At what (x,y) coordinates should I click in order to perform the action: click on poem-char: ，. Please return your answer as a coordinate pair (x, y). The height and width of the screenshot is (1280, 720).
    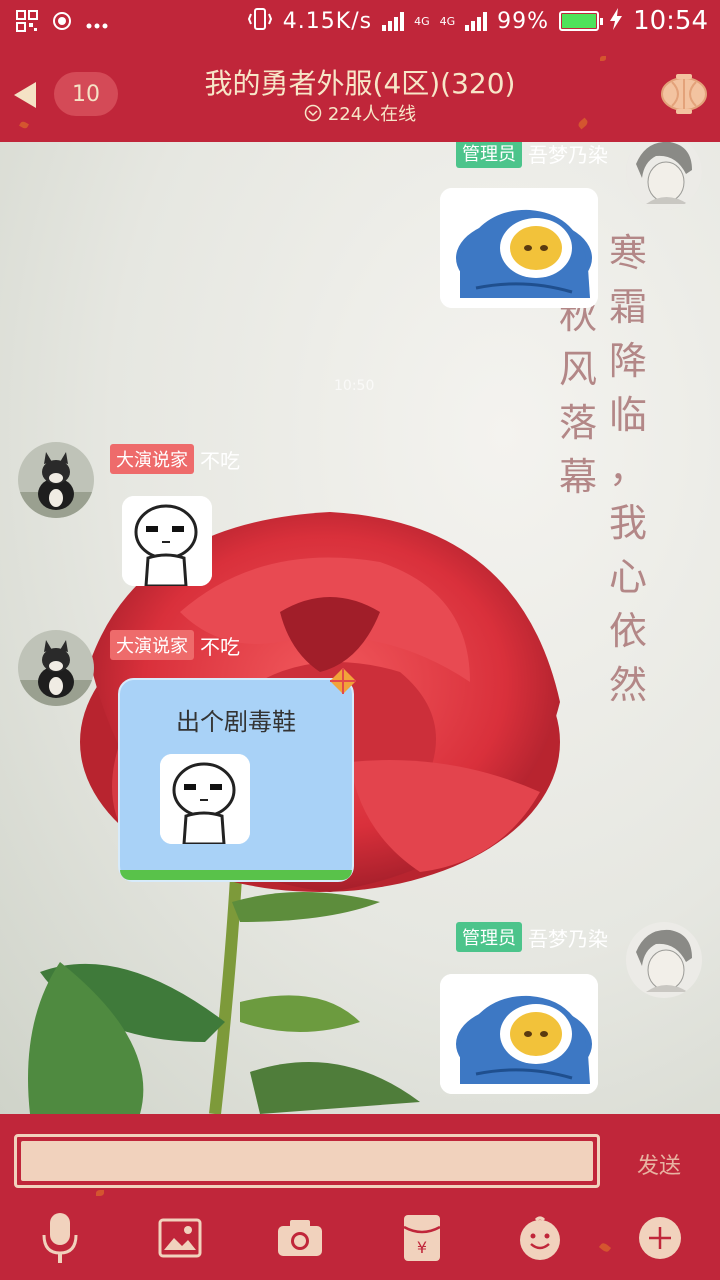
    Looking at the image, I should click on (627, 469).